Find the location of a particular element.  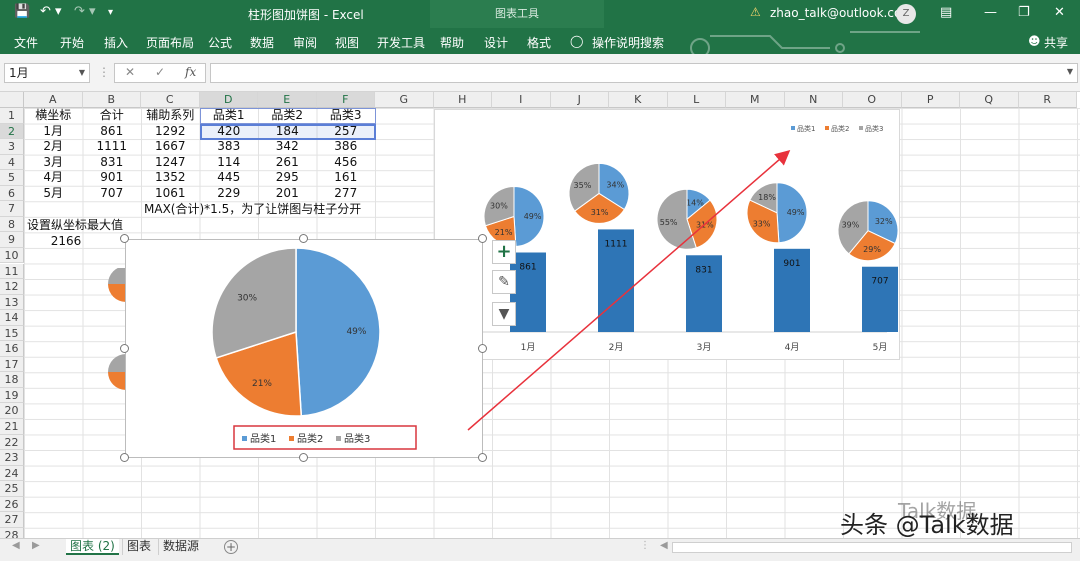

table-cell: 295 is located at coordinates (287, 178).